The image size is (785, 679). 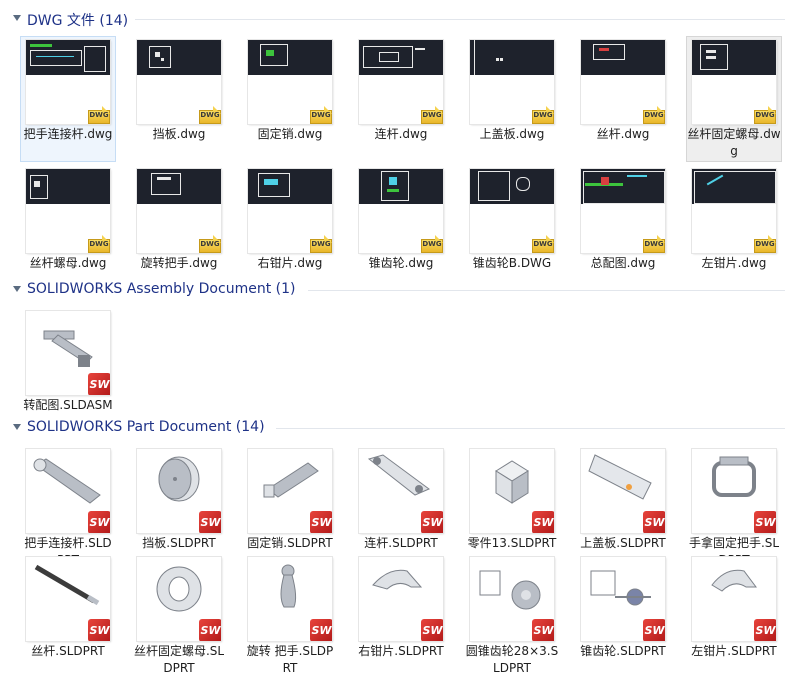 I want to click on file-item: SW 右钳片.SLDPRT, so click(x=401, y=616).